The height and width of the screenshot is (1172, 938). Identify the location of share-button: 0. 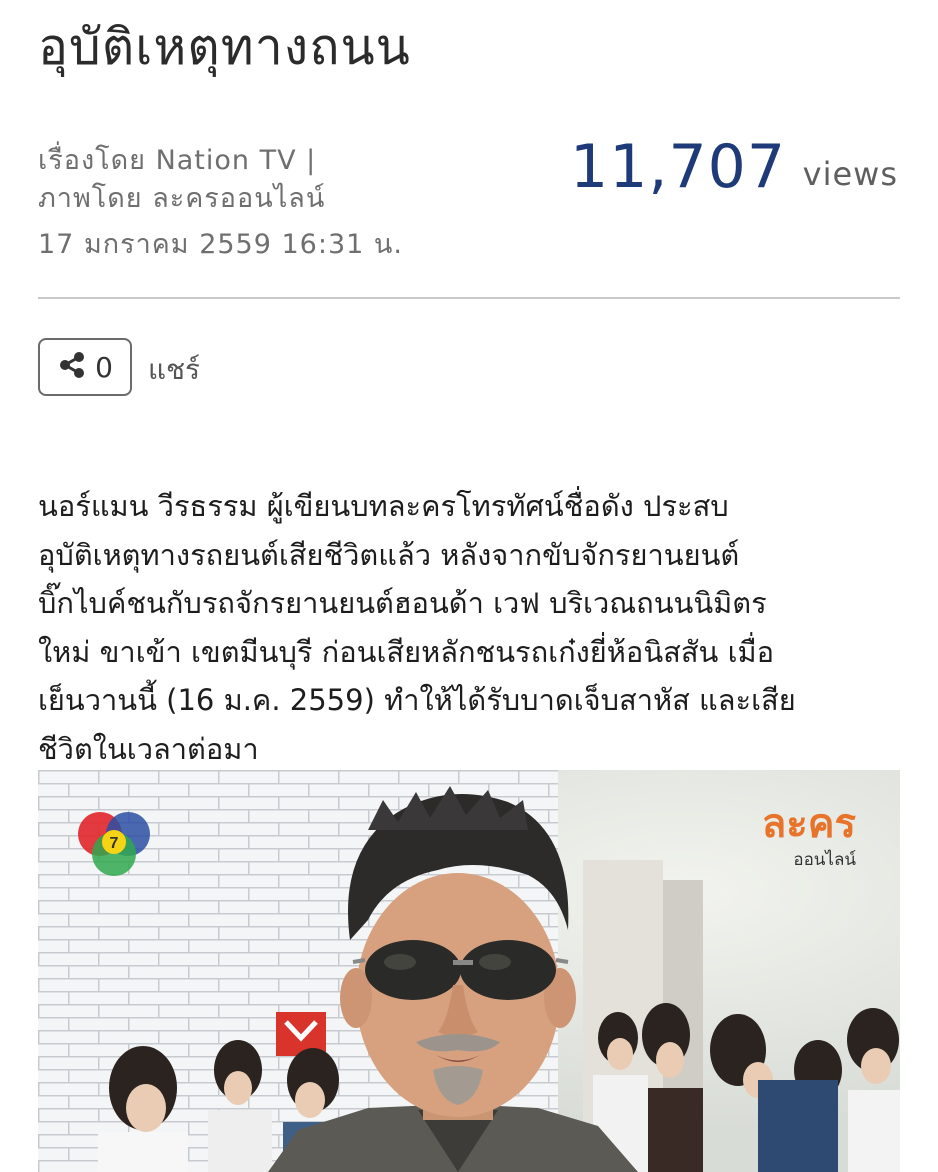
(85, 367).